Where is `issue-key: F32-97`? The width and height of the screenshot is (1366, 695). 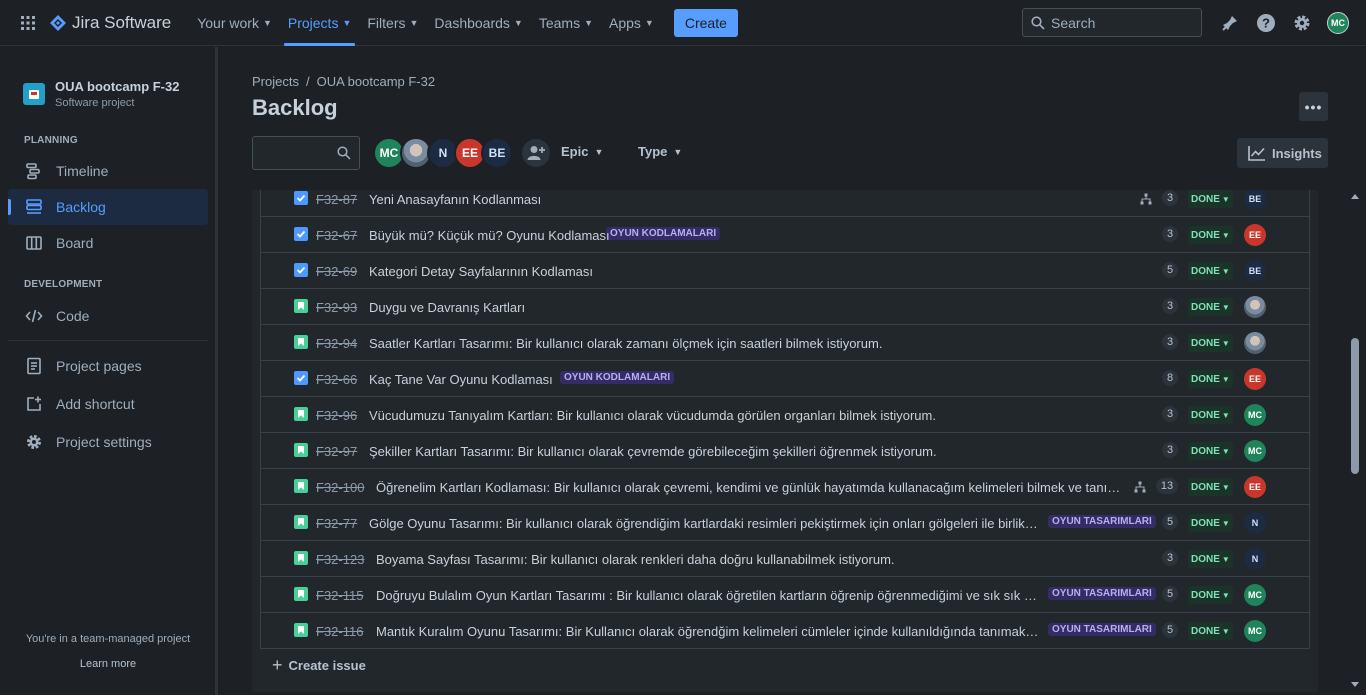
issue-key: F32-97 is located at coordinates (336, 451).